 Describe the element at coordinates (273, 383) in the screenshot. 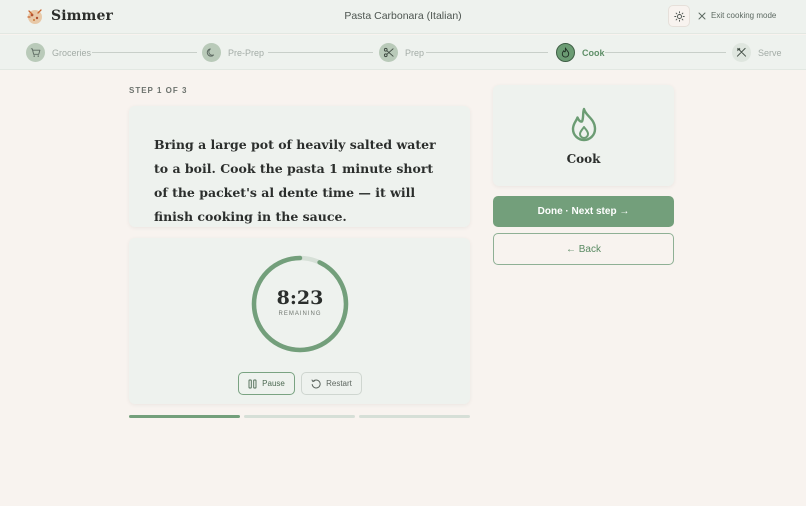

I see `pause-label: Pause` at that location.